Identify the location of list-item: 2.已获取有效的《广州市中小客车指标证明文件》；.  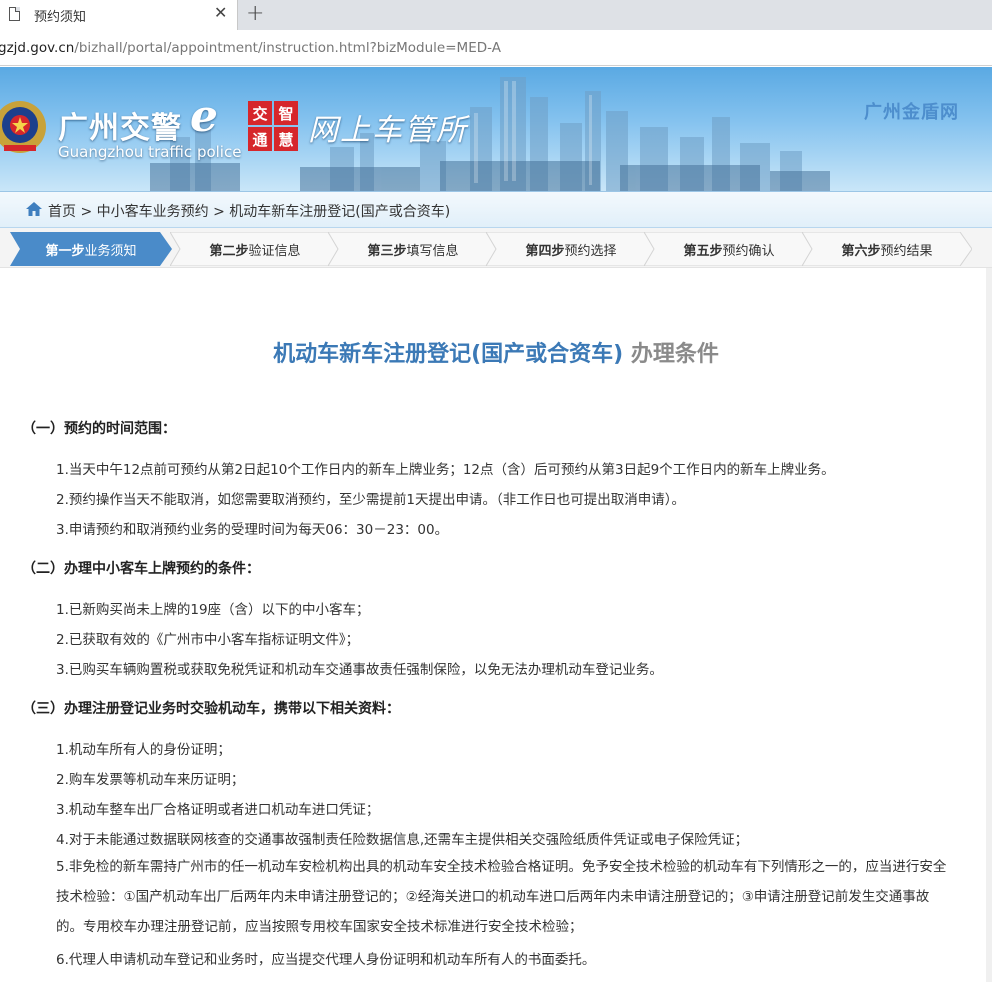
(208, 640).